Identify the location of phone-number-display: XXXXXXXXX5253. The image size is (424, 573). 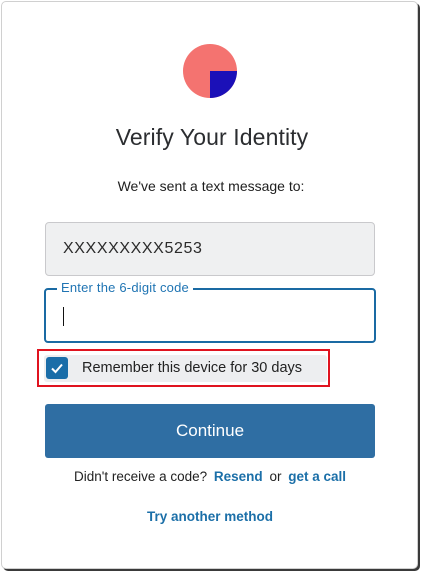
(210, 249).